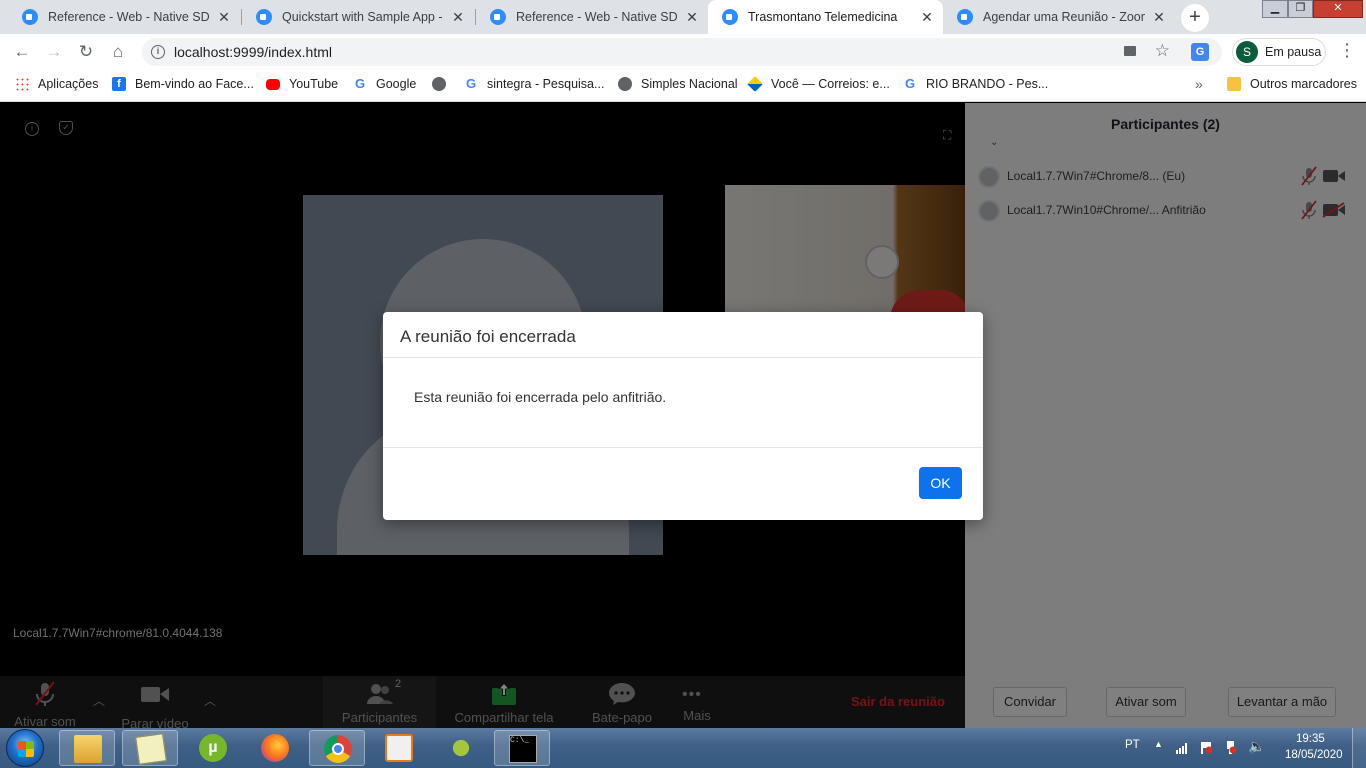 Image resolution: width=1366 pixels, height=768 pixels. What do you see at coordinates (22, 84) in the screenshot?
I see `apps-grid-icon` at bounding box center [22, 84].